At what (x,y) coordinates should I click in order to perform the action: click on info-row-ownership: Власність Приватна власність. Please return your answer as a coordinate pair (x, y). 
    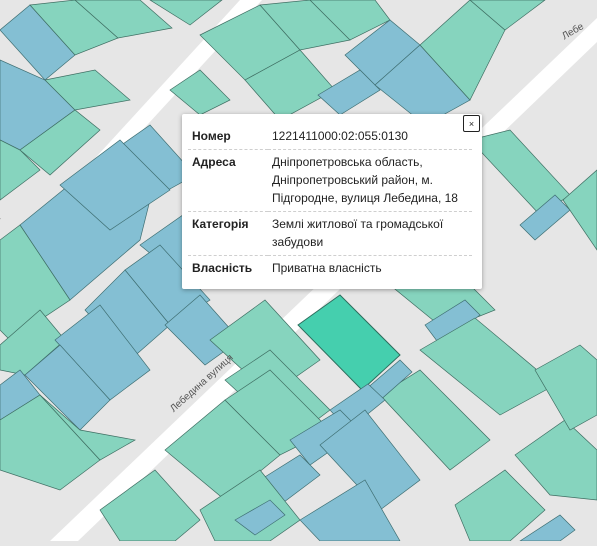
    Looking at the image, I should click on (330, 268).